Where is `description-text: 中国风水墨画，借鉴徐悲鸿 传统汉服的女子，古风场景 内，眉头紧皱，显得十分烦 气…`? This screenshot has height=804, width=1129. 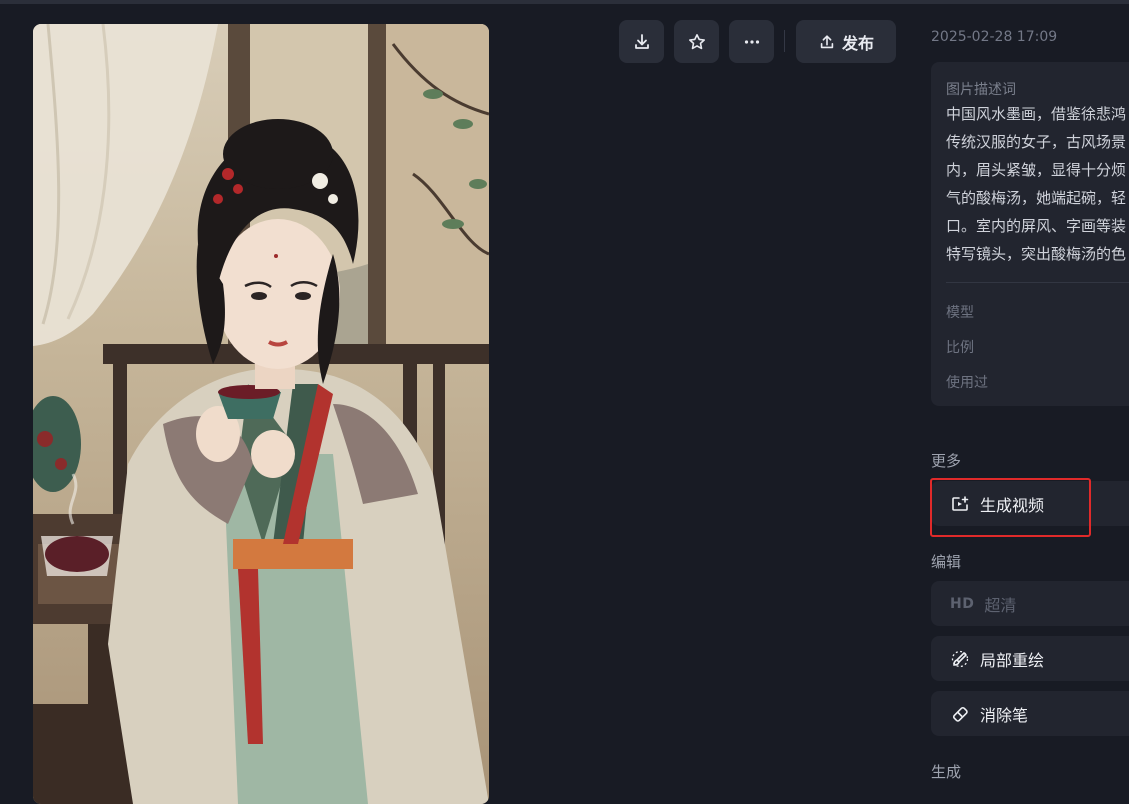
description-text: 中国风水墨画，借鉴徐悲鸿 传统汉服的女子，古风场景 内，眉头紧皱，显得十分烦 气… is located at coordinates (1037, 184).